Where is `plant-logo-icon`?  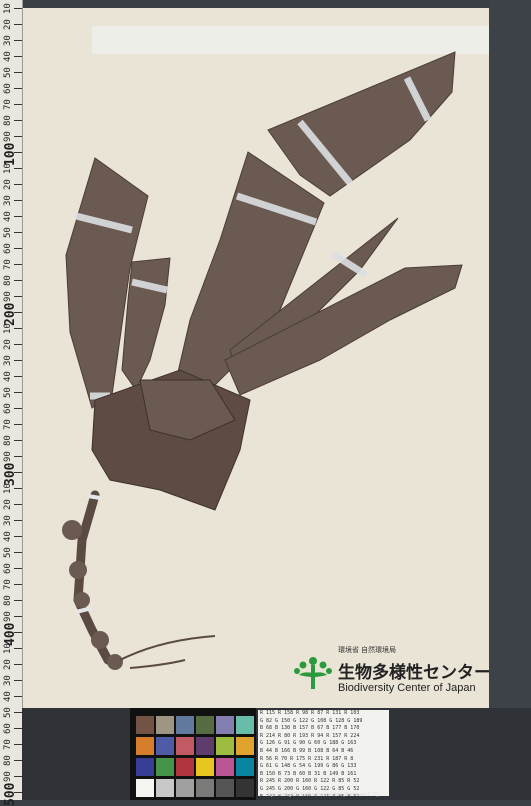 plant-logo-icon is located at coordinates (313, 673).